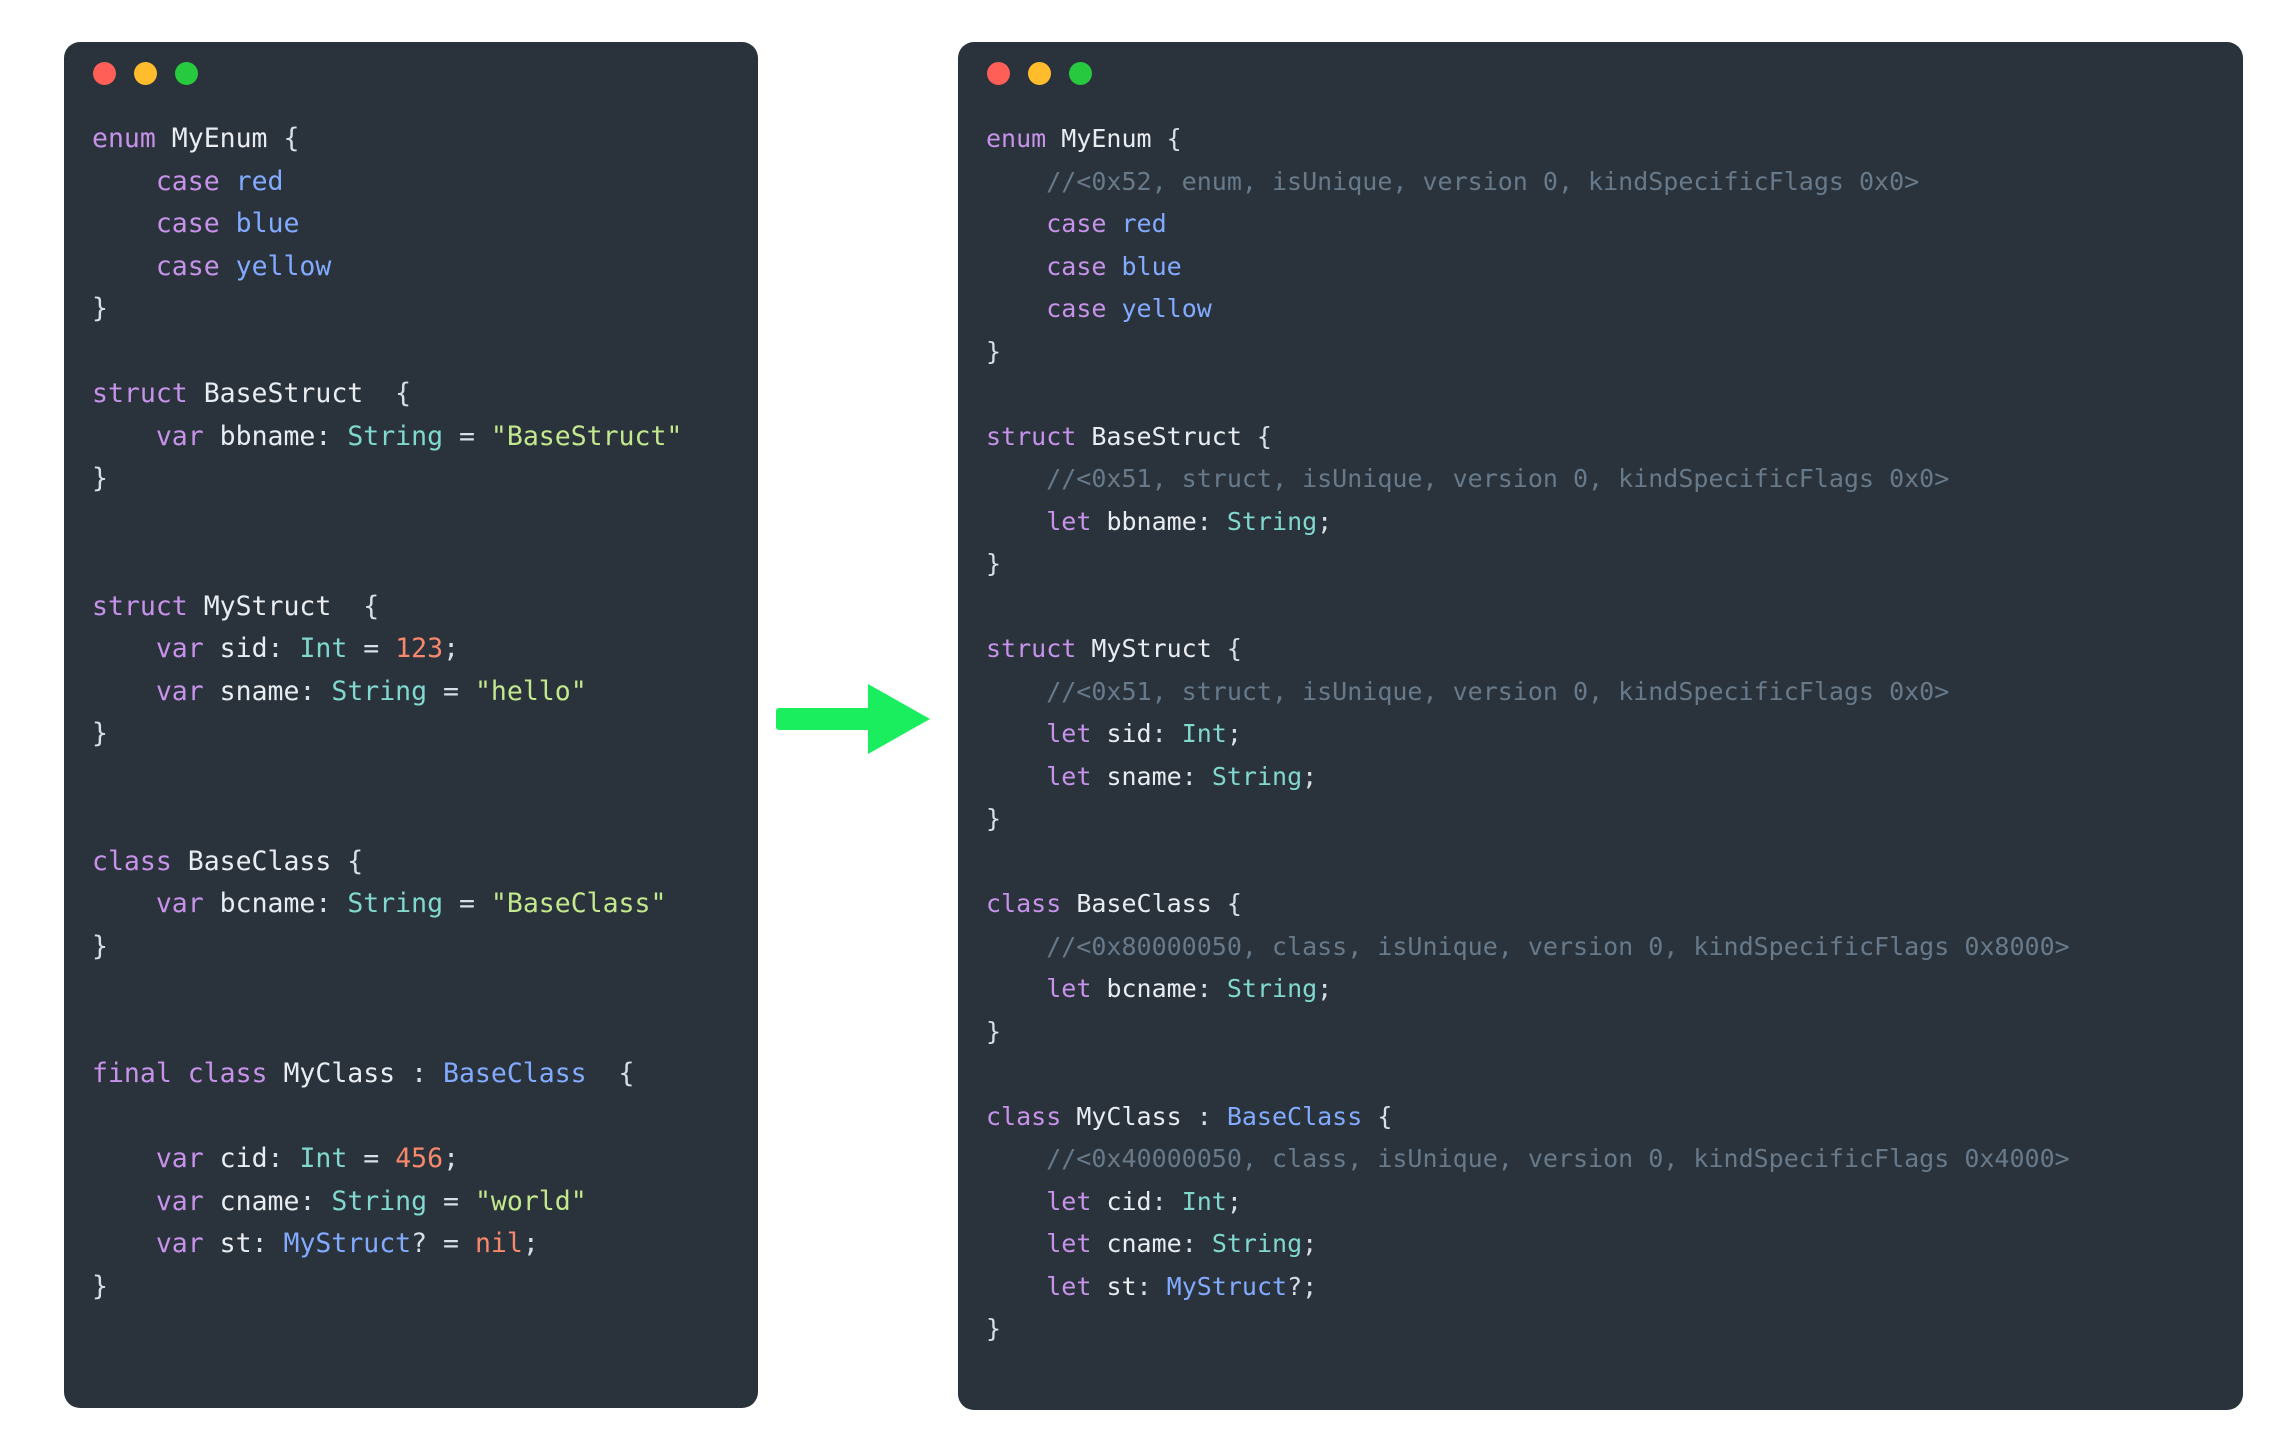  Describe the element at coordinates (1151, 521) in the screenshot. I see `code-token-name: bbname` at that location.